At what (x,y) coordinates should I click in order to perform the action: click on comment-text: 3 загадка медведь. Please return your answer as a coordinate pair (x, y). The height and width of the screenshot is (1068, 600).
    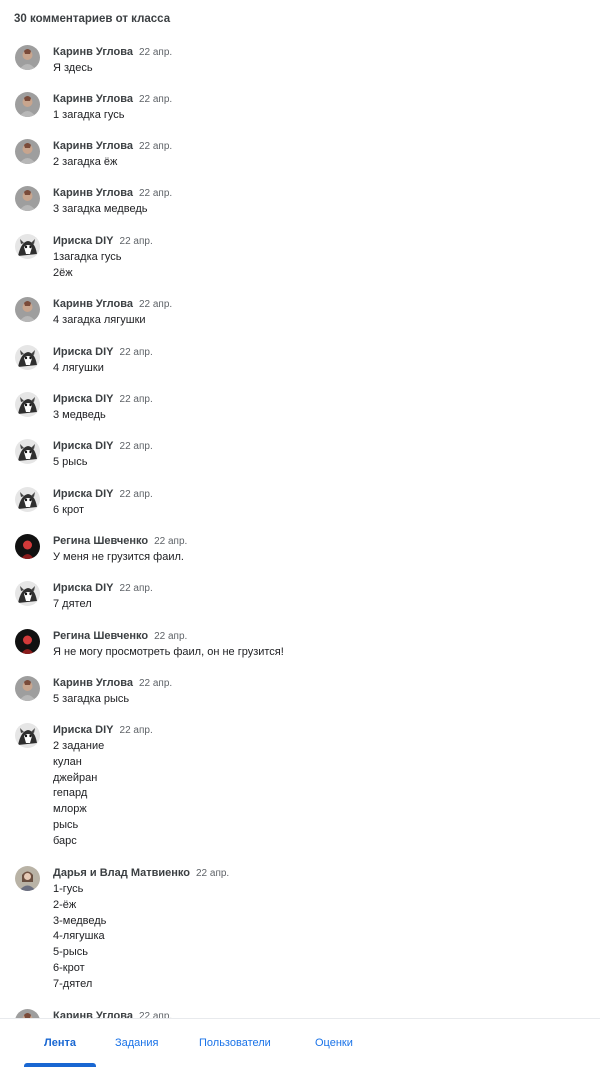
    Looking at the image, I should click on (100, 209).